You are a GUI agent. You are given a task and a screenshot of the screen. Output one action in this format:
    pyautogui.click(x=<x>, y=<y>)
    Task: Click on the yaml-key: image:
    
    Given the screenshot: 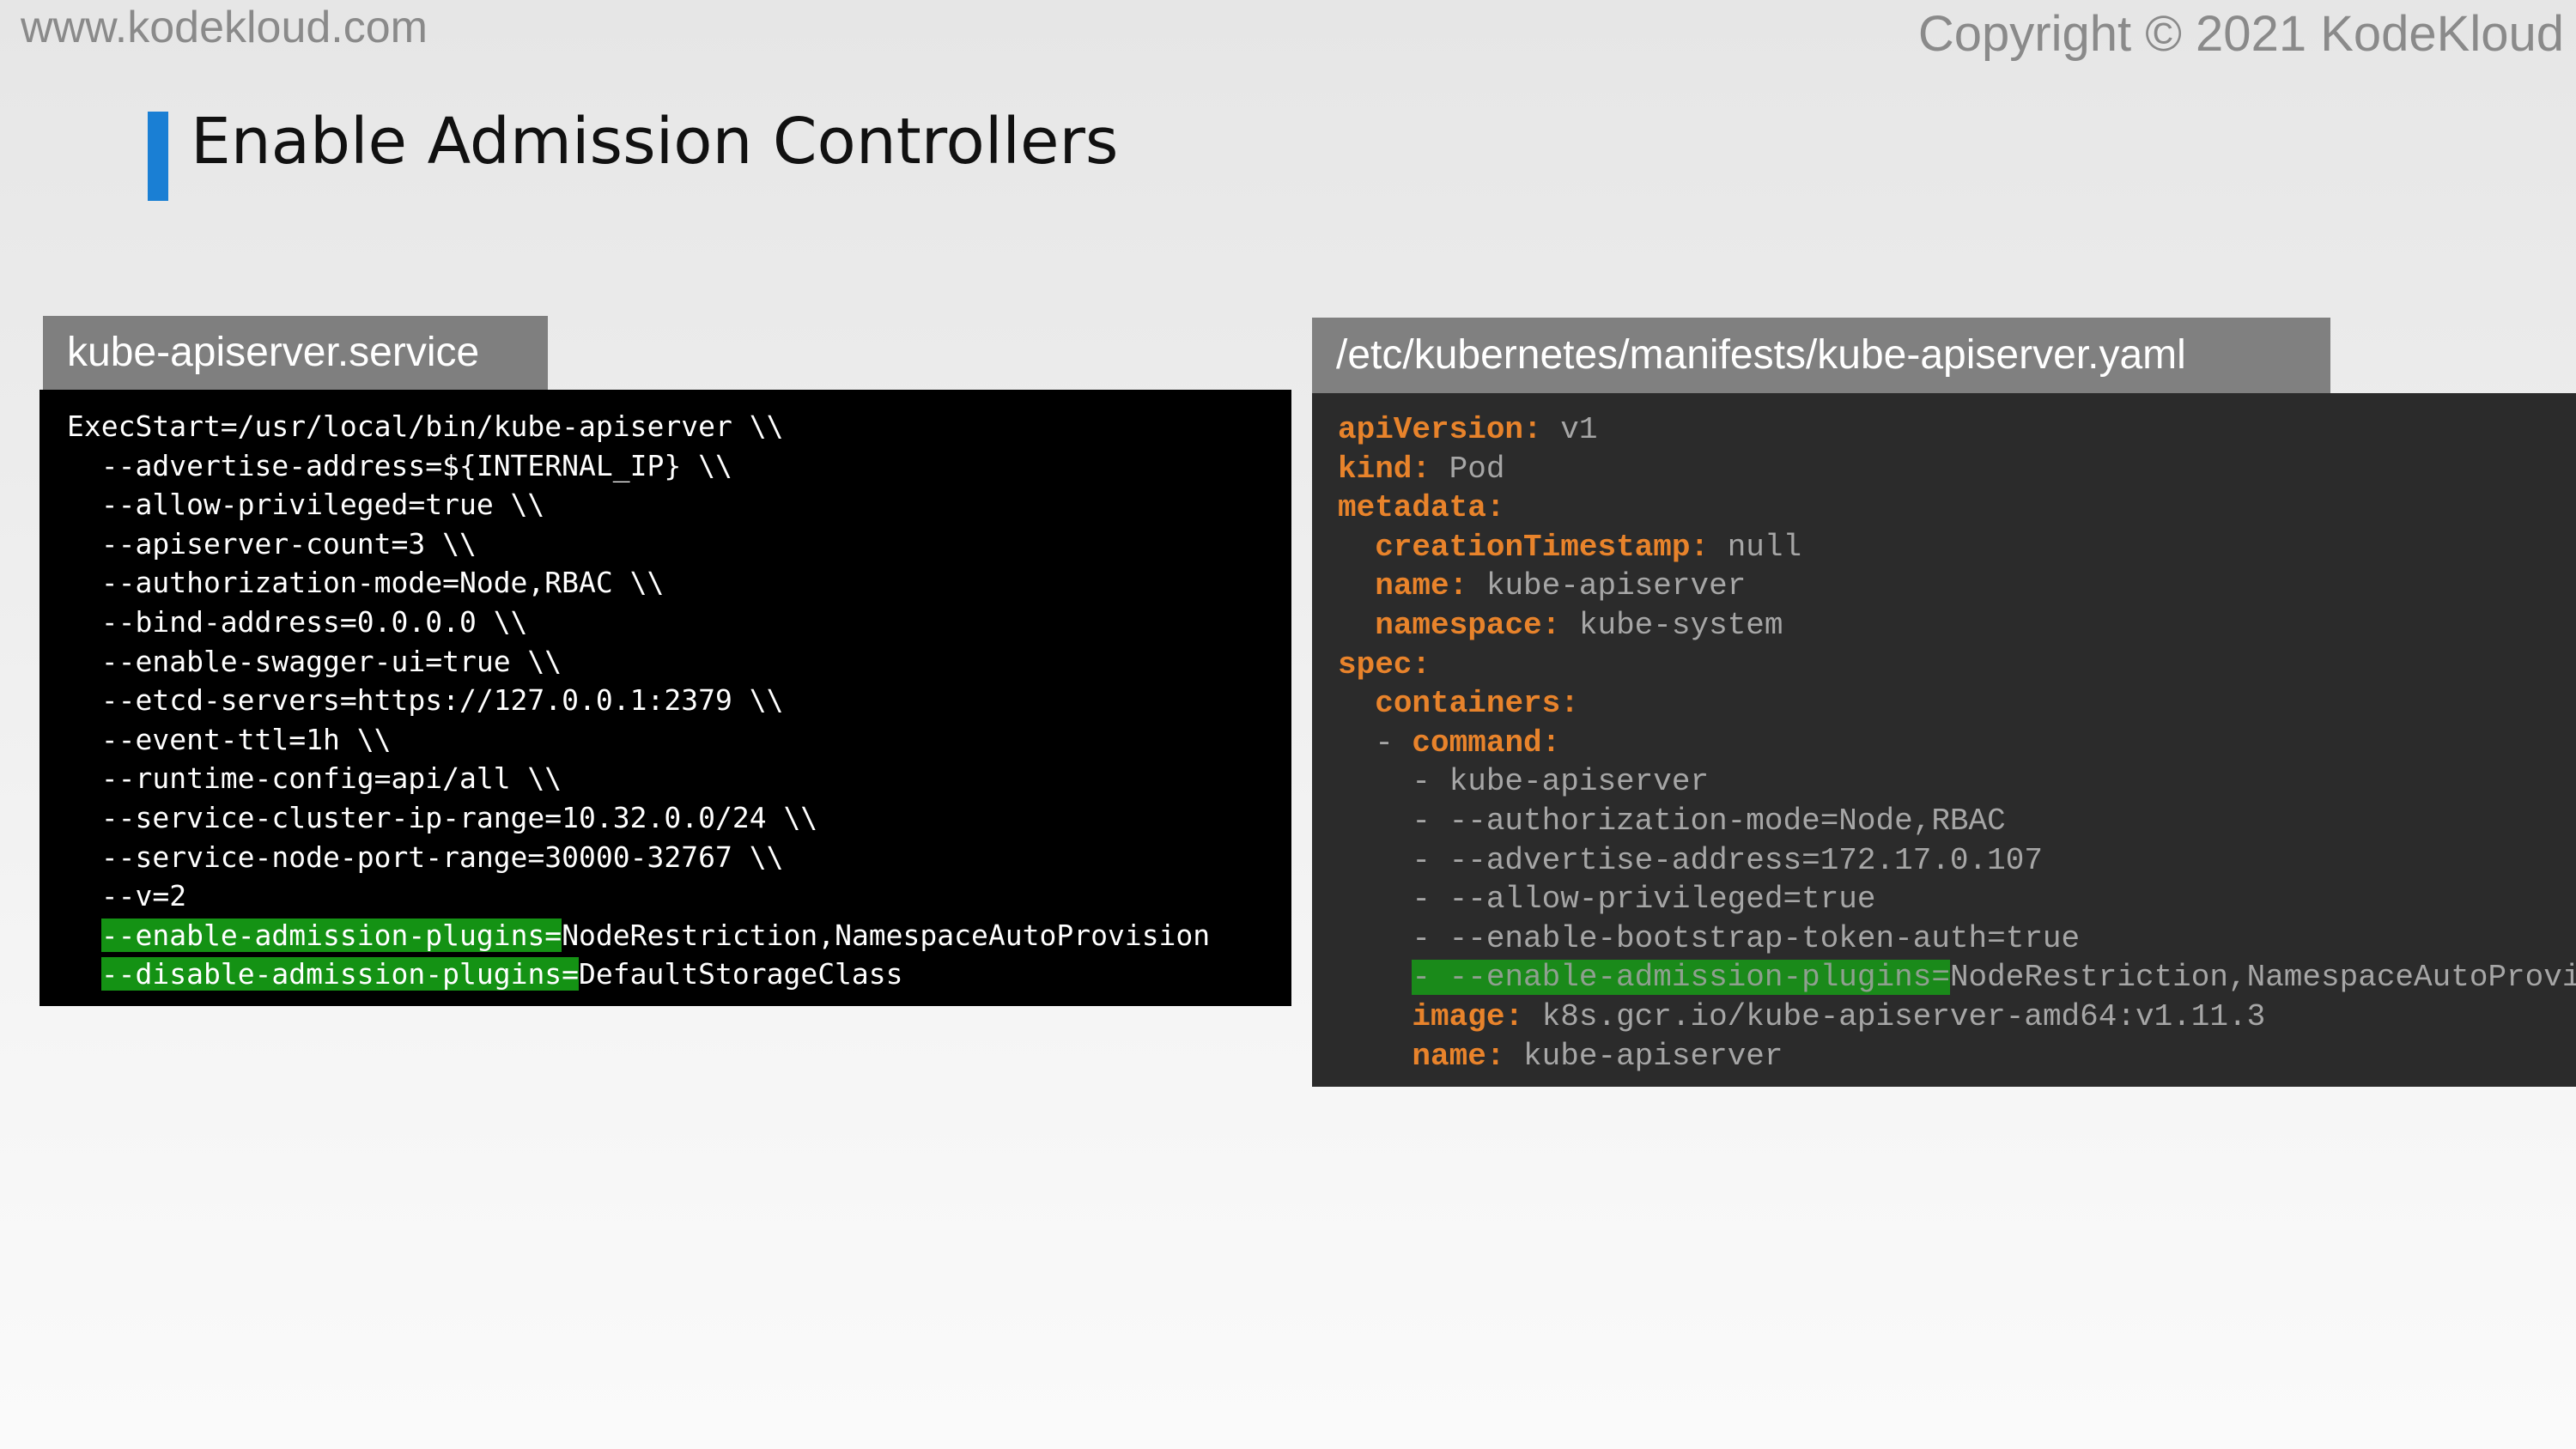 What is the action you would take?
    pyautogui.click(x=1468, y=1016)
    